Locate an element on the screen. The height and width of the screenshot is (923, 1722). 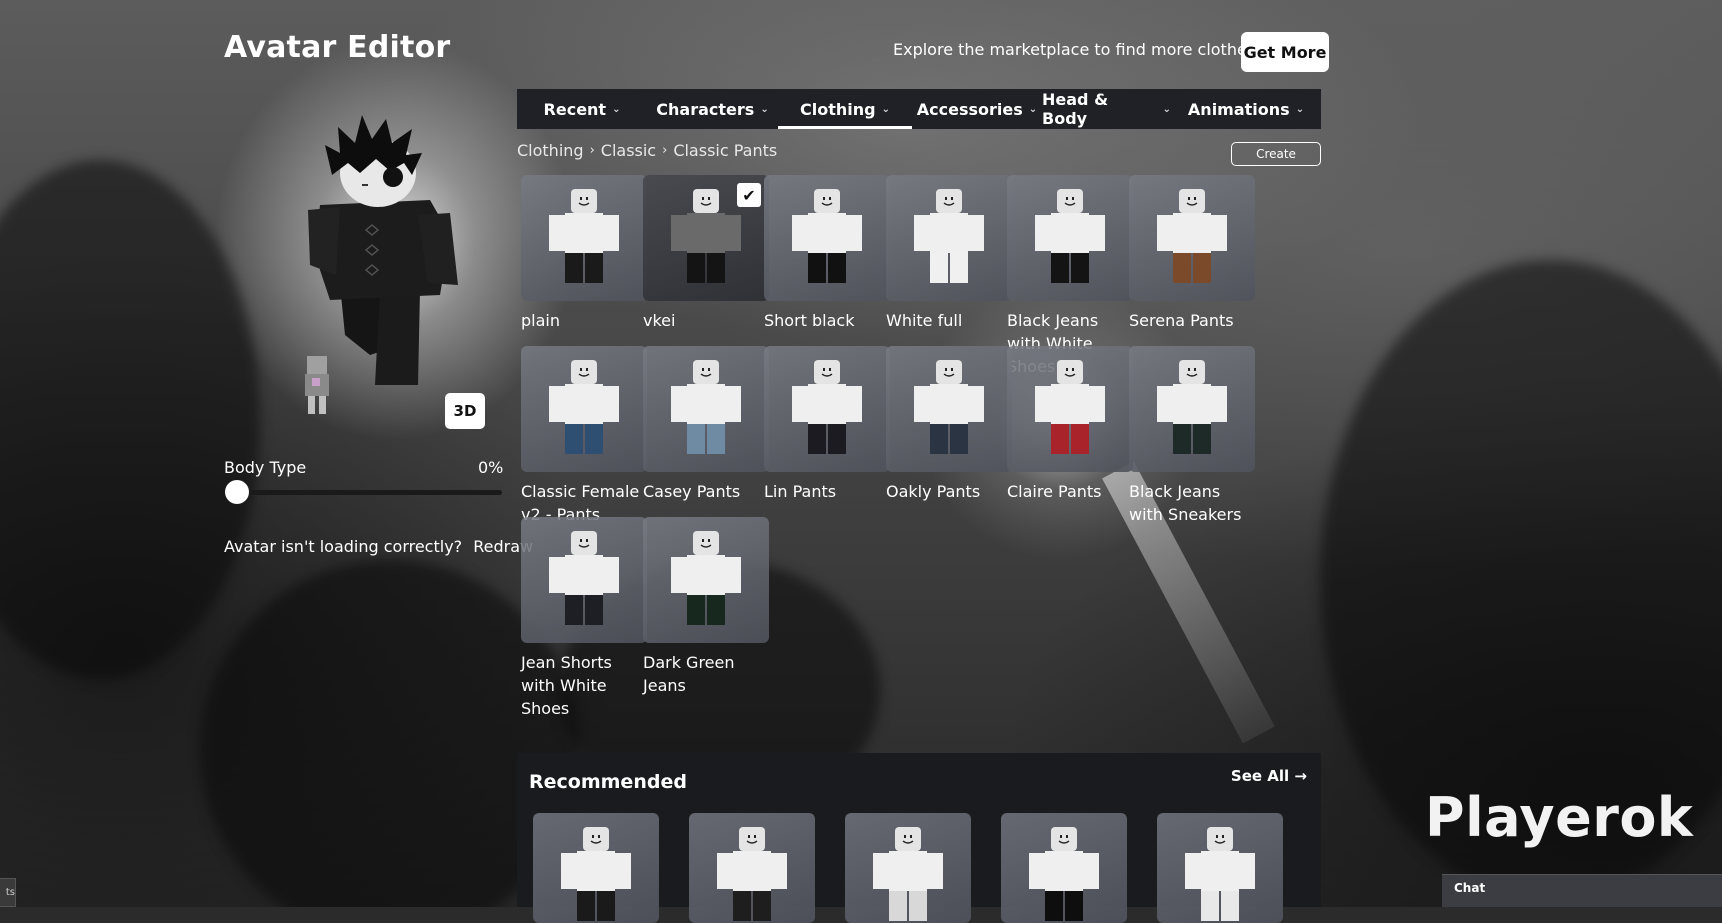
item-card: Black Jeans with Sneakers is located at coordinates (1192, 436).